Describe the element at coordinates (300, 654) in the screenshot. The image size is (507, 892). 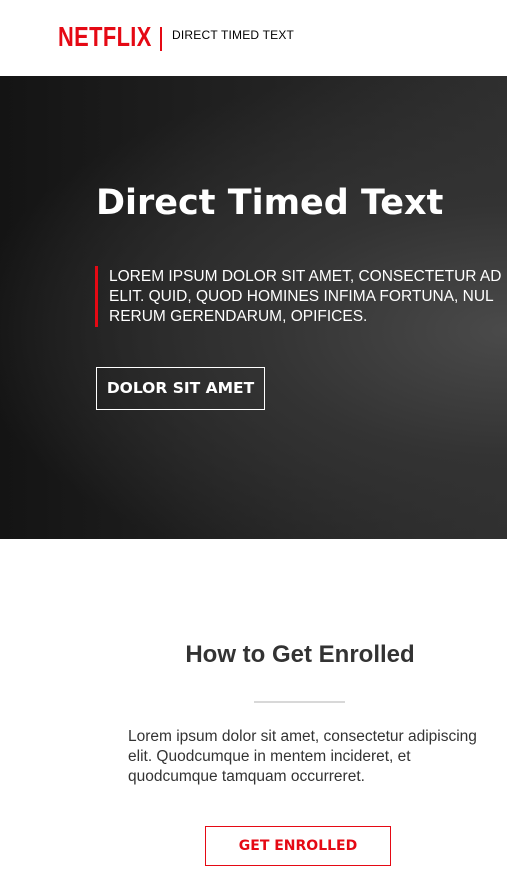
I see `enroll-title: How to Get Enrolled` at that location.